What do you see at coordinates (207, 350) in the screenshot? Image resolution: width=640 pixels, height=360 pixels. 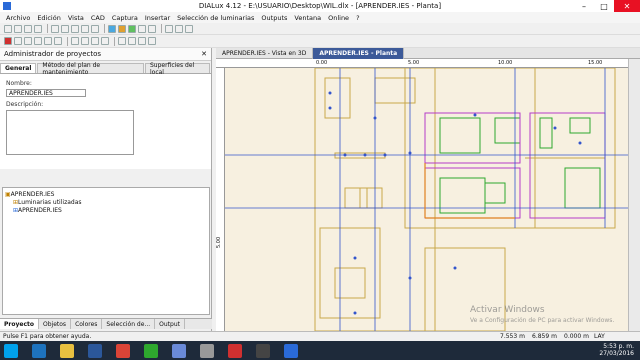 I see `tool-icon` at bounding box center [207, 350].